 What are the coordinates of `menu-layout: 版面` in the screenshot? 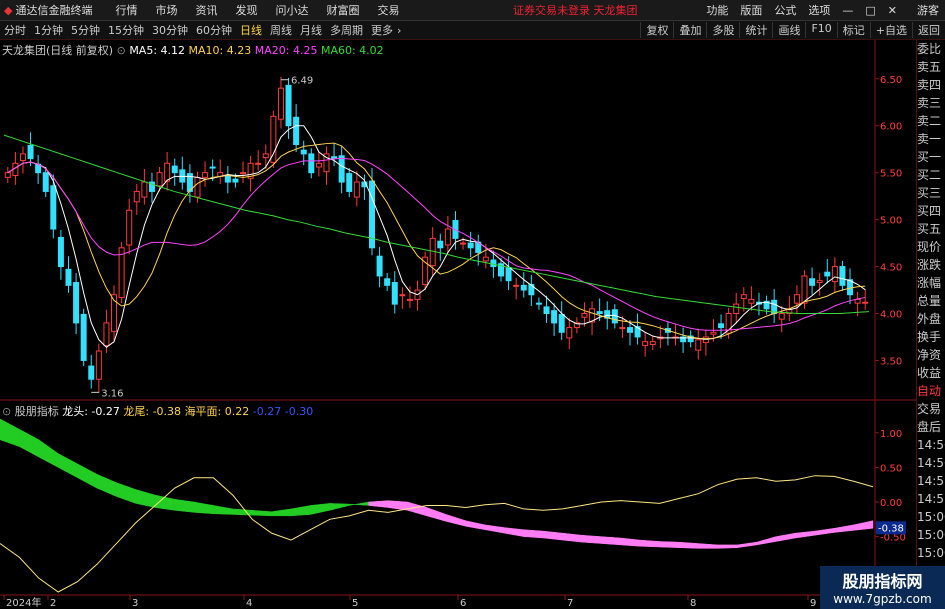 It's located at (751, 10).